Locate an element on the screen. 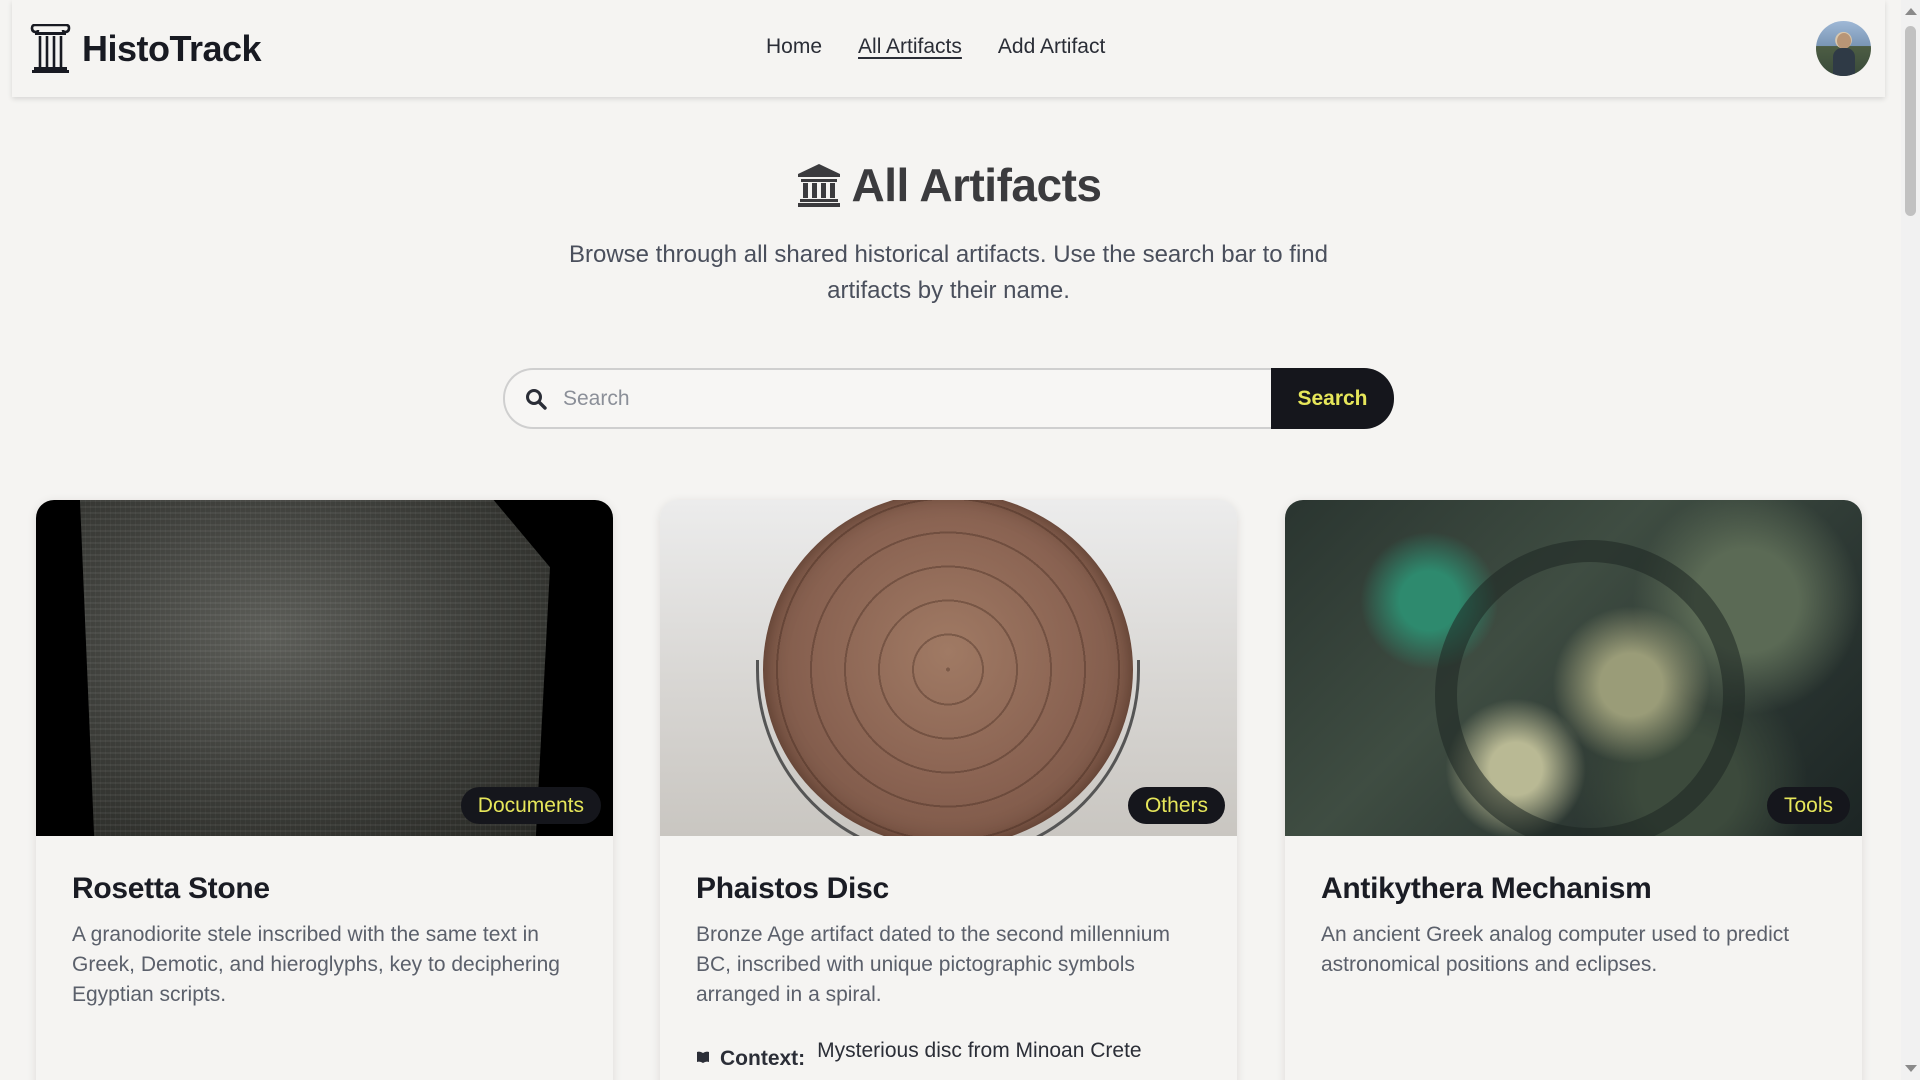 This screenshot has height=1080, width=1920. scroll-down-arrow-icon is located at coordinates (1911, 1068).